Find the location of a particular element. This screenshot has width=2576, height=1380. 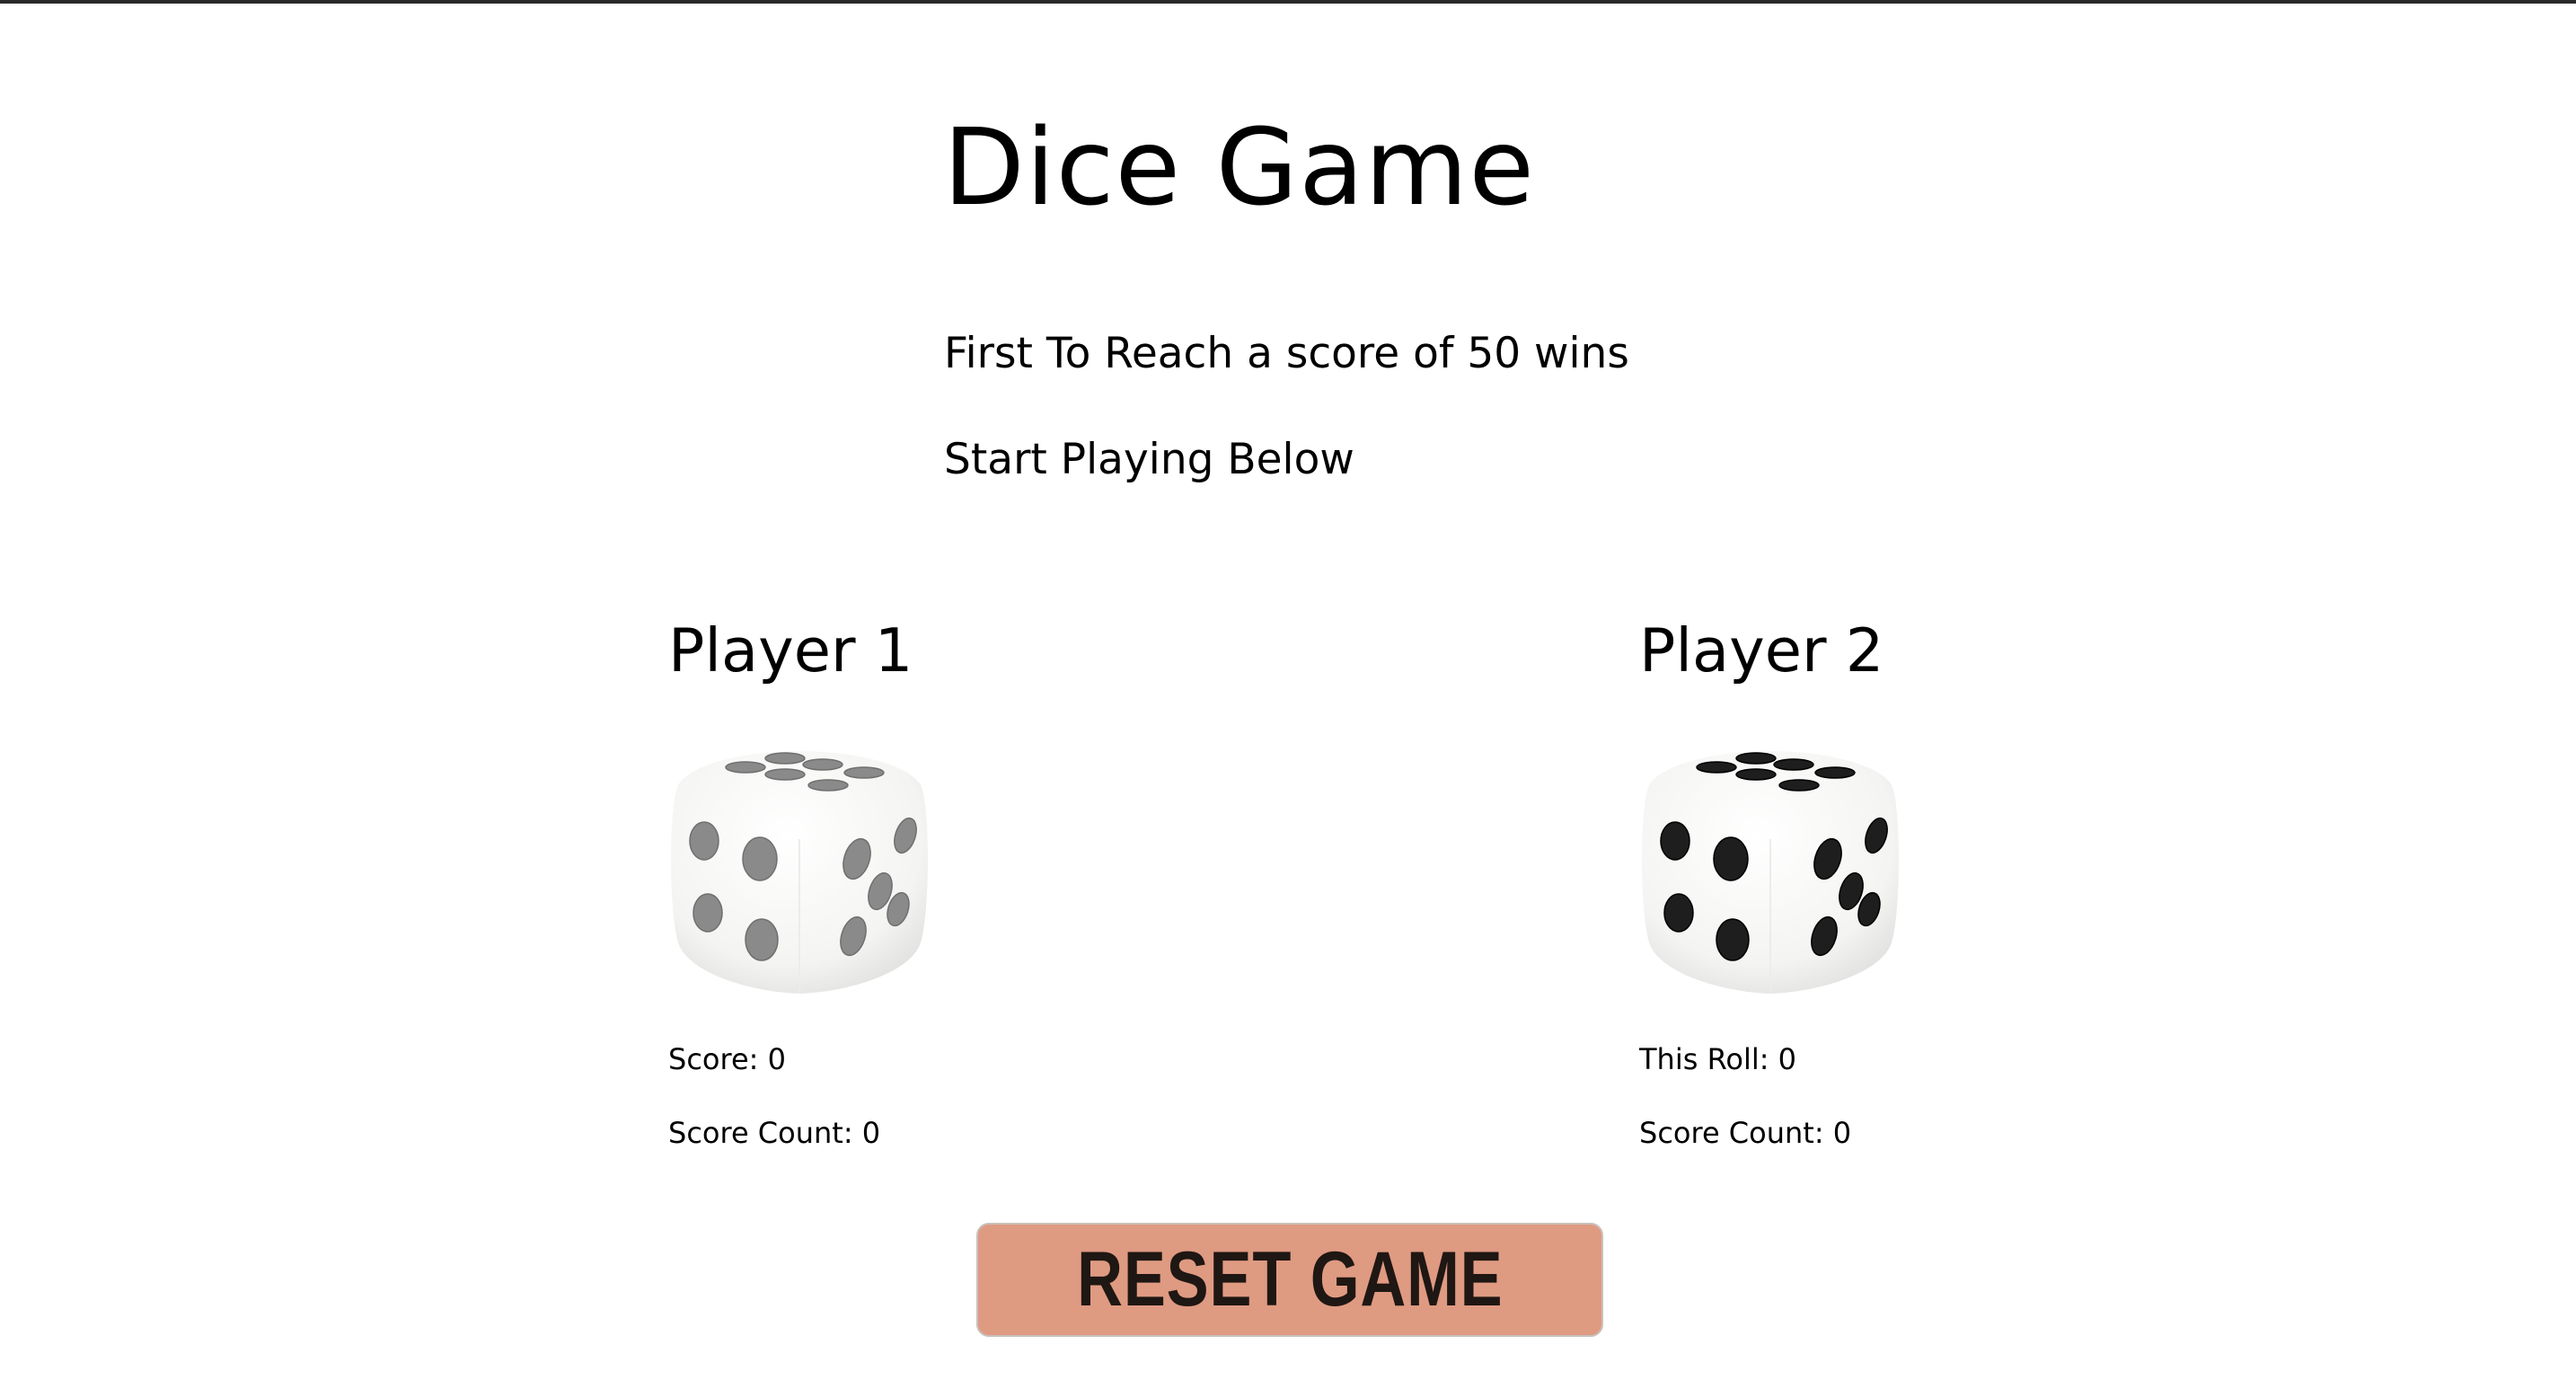

reset-game-label: RESET GAME is located at coordinates (1290, 1279).